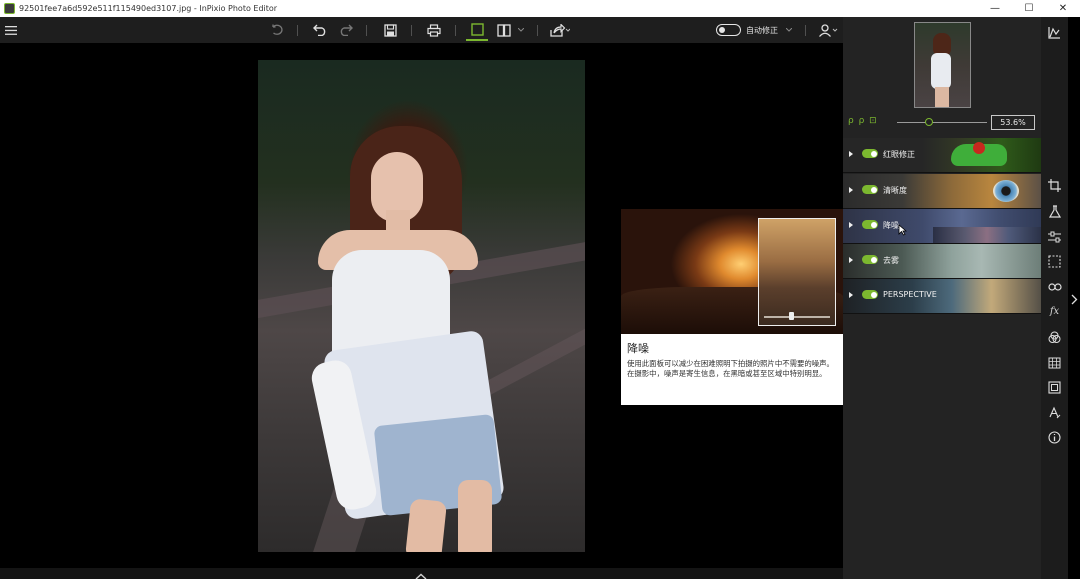  I want to click on expand-panel-chevron-icon, so click(1074, 301).